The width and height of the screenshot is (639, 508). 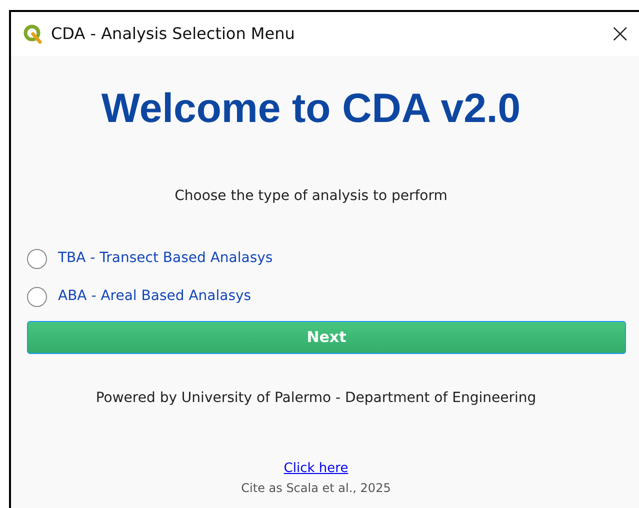 I want to click on instruction-text: Choose the type of analysis to perform, so click(x=311, y=196).